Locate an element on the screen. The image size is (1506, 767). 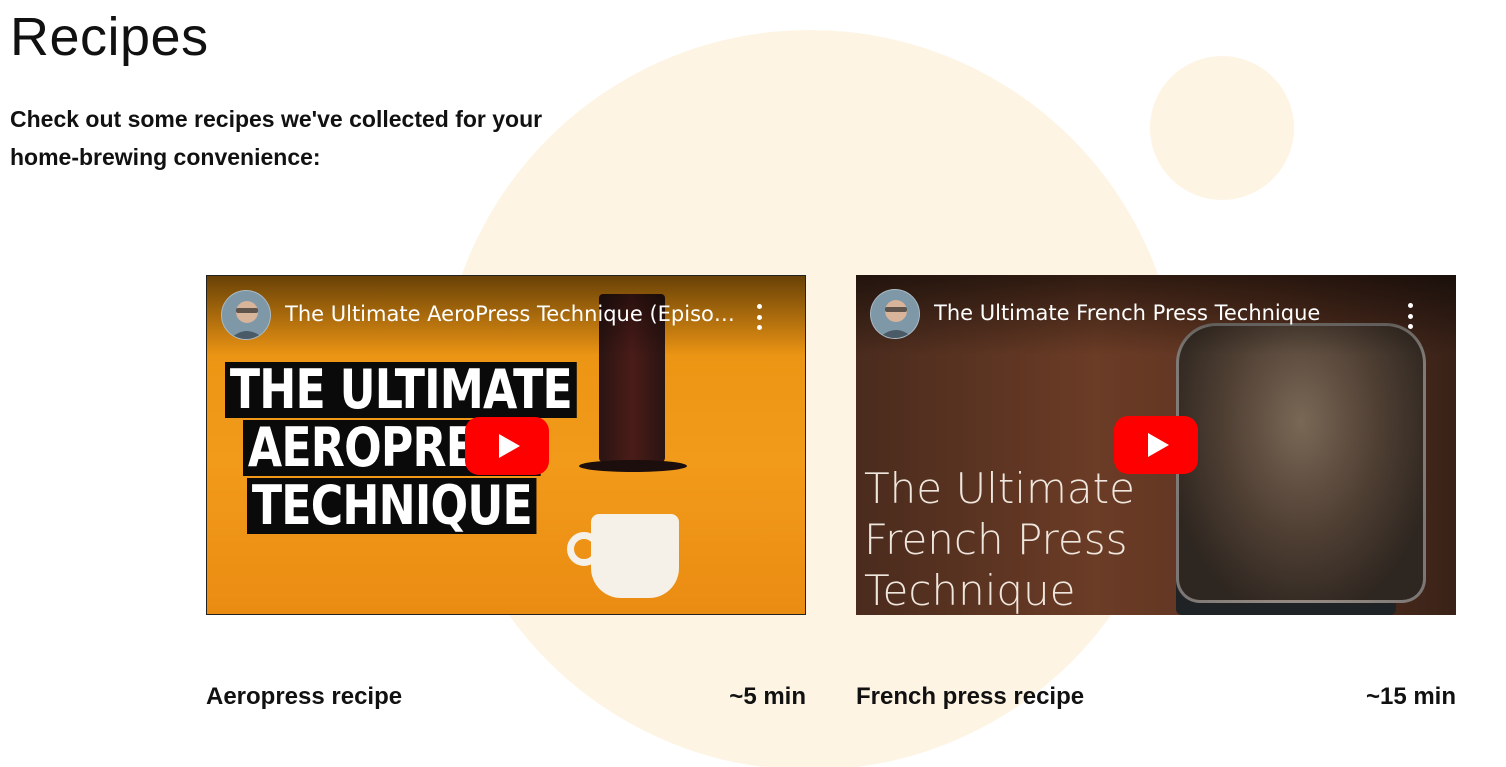
thumbnail-text-line: Technique is located at coordinates (970, 590).